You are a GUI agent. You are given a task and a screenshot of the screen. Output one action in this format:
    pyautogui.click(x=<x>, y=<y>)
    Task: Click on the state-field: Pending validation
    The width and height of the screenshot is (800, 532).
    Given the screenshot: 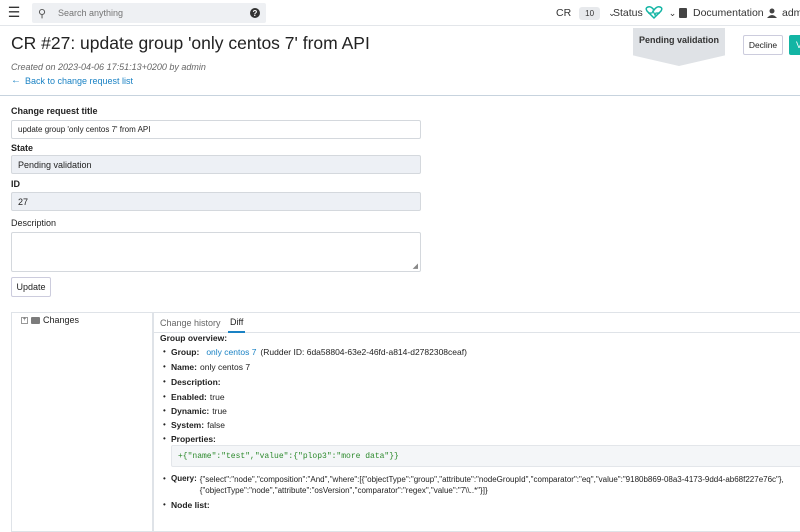 What is the action you would take?
    pyautogui.click(x=216, y=164)
    